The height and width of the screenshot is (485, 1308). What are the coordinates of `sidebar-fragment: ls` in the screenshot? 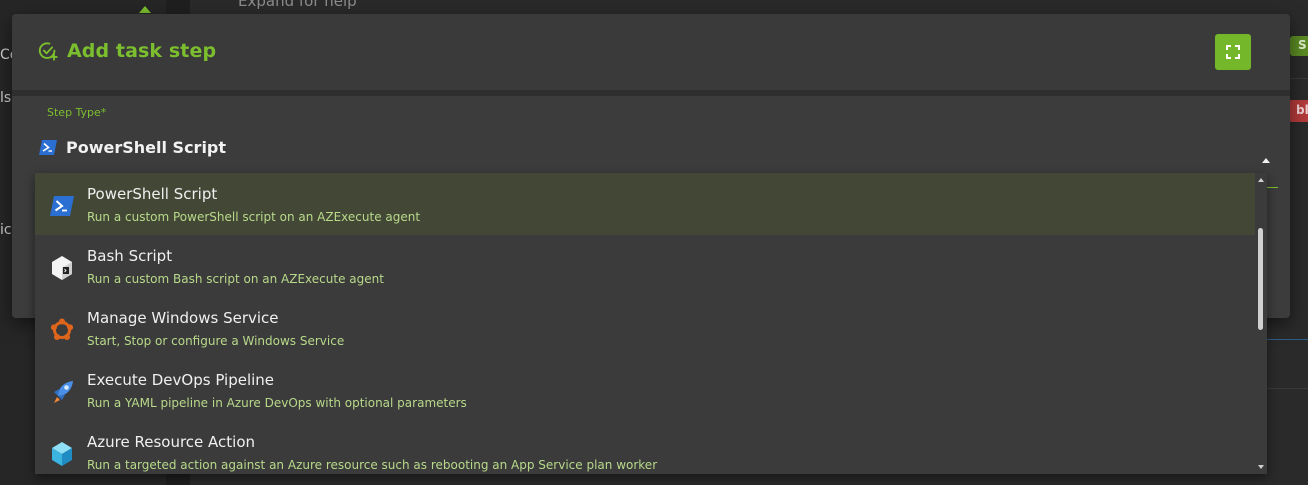 It's located at (6, 98).